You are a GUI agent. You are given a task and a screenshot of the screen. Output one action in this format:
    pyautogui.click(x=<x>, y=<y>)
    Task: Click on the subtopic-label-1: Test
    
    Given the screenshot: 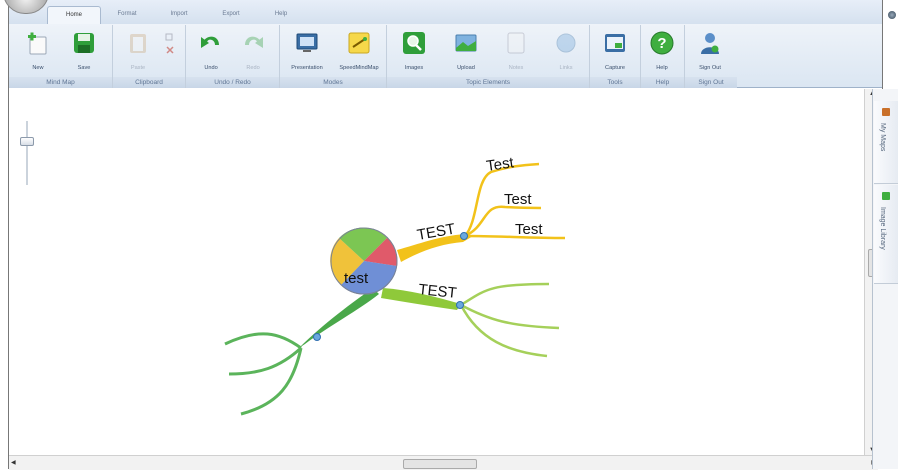 What is the action you would take?
    pyautogui.click(x=500, y=164)
    